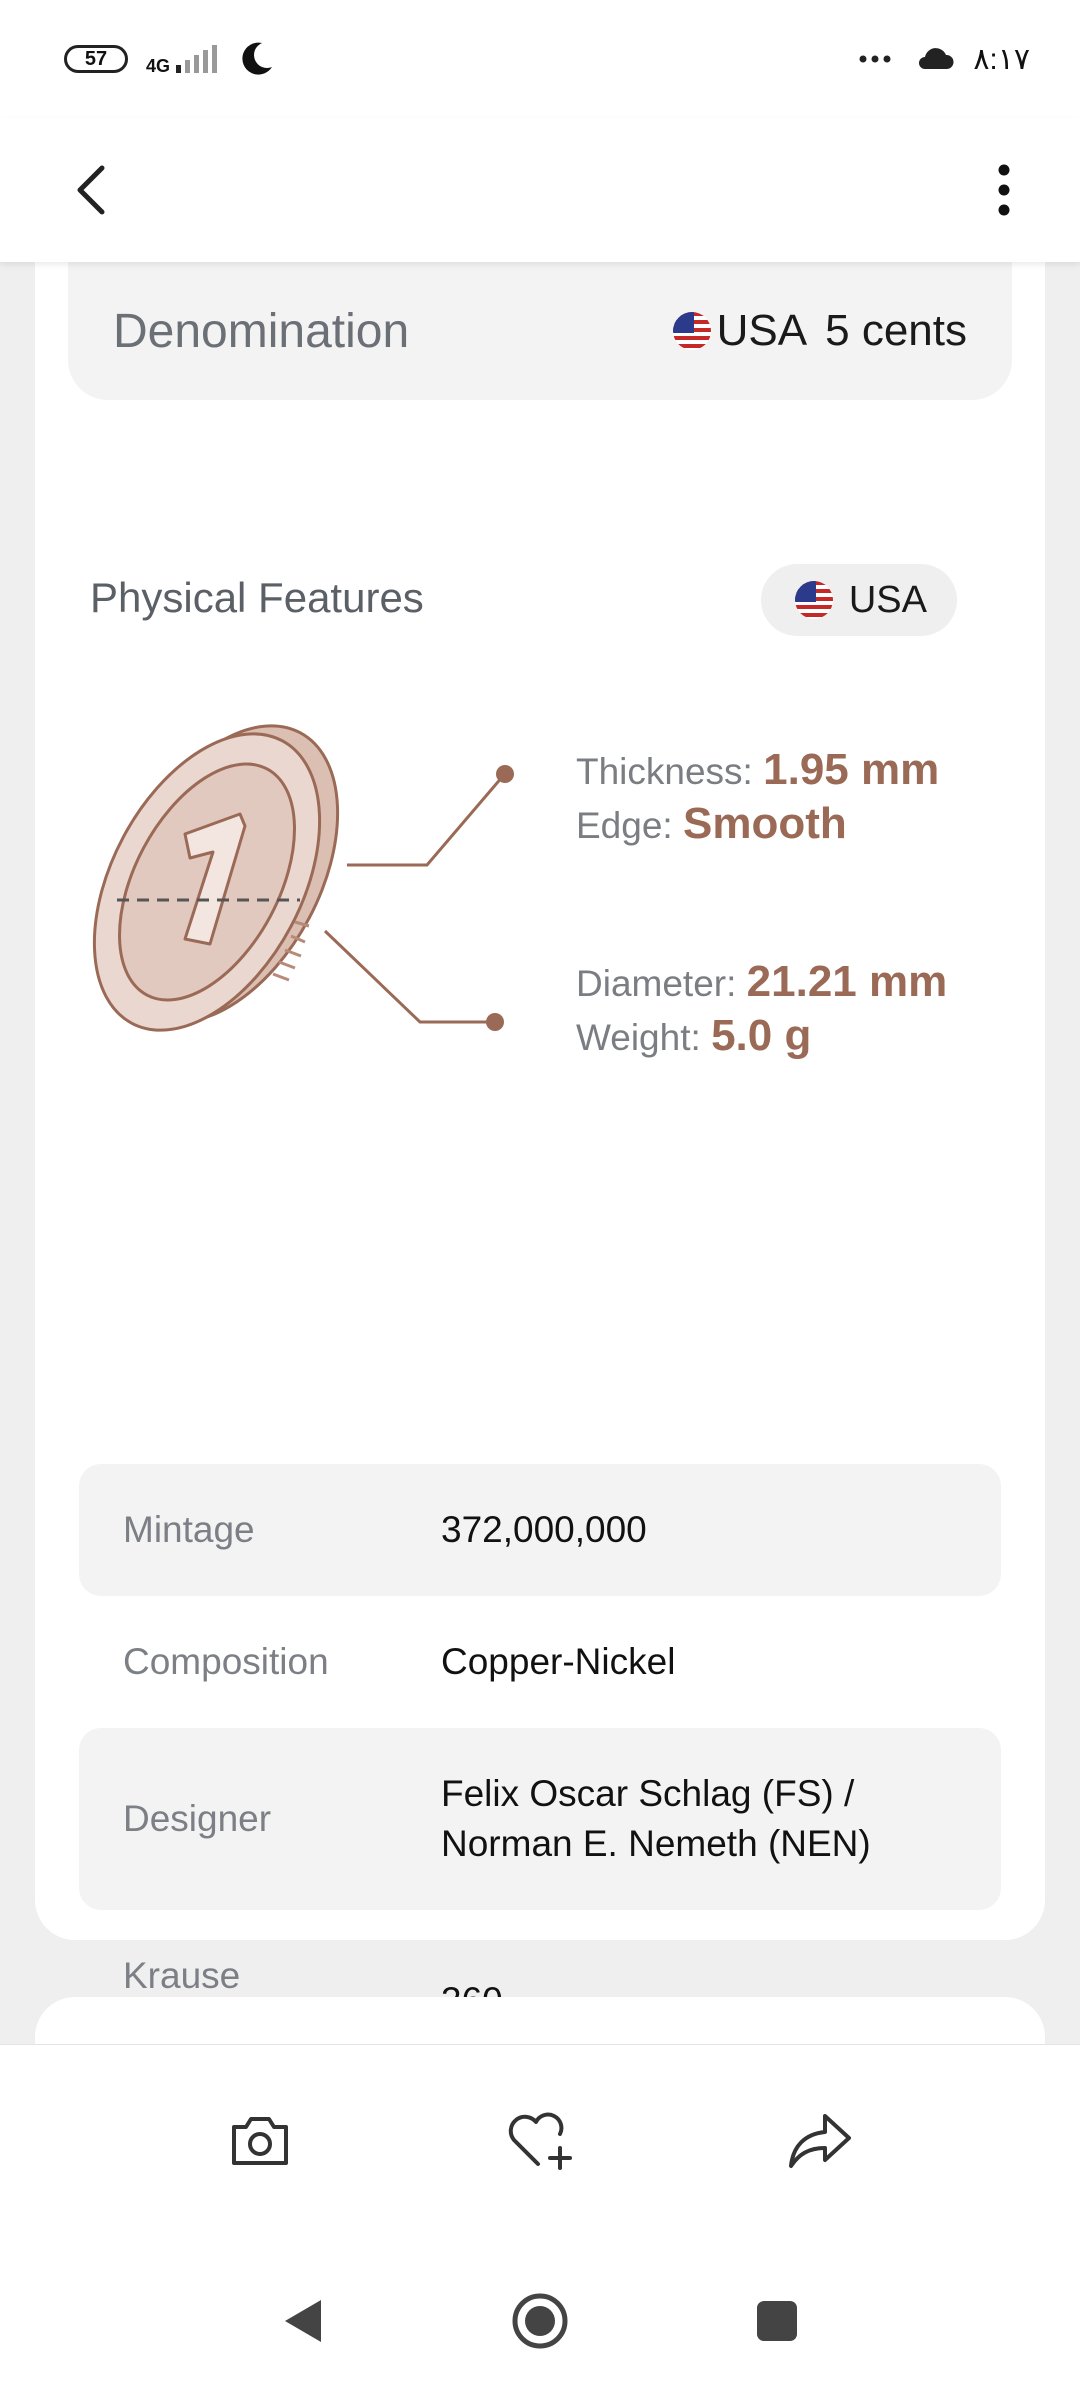 The width and height of the screenshot is (1080, 2400). I want to click on app-bar, so click(540, 190).